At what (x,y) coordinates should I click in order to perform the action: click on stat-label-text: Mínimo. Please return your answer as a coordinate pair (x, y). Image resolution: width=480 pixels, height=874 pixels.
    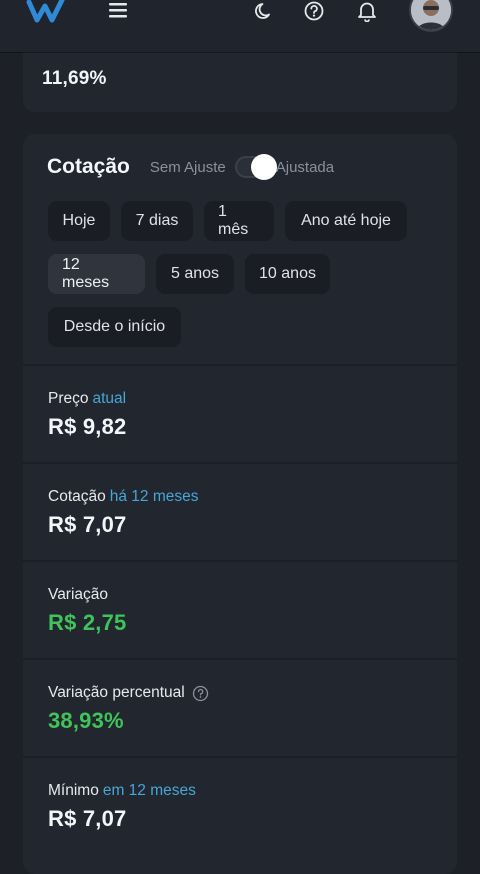
    Looking at the image, I should click on (73, 790).